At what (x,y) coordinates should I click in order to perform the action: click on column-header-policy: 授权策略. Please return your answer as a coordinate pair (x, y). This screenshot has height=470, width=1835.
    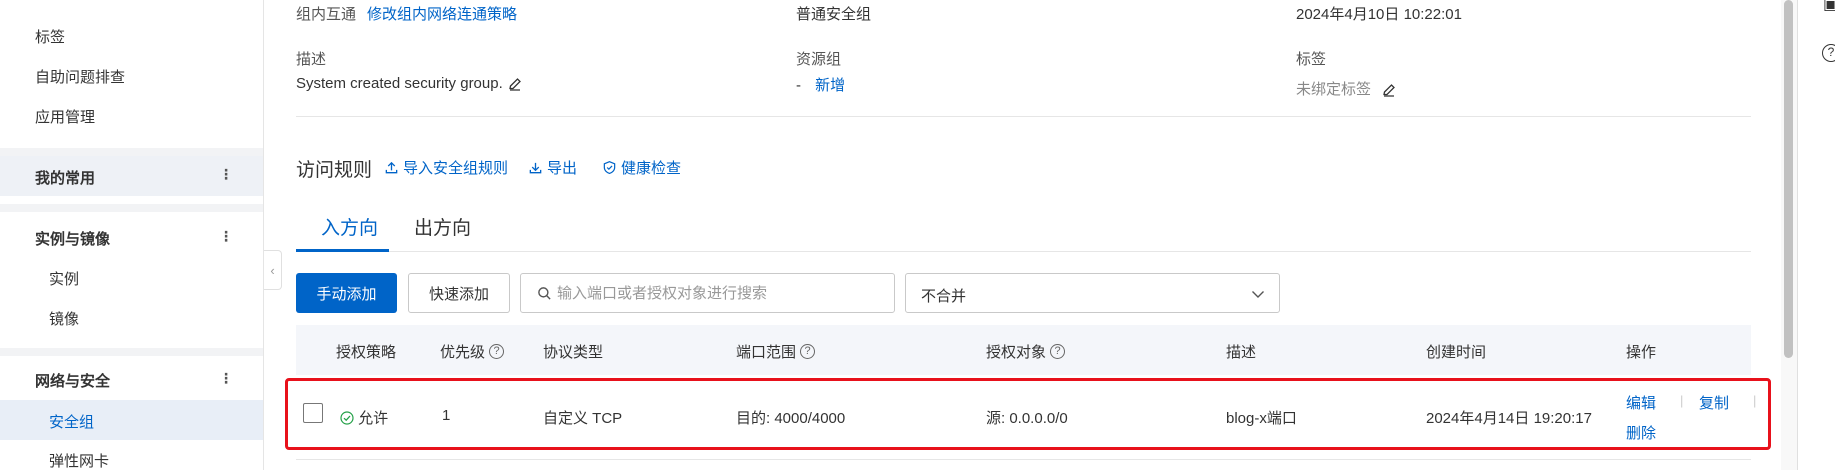
    Looking at the image, I should click on (366, 351).